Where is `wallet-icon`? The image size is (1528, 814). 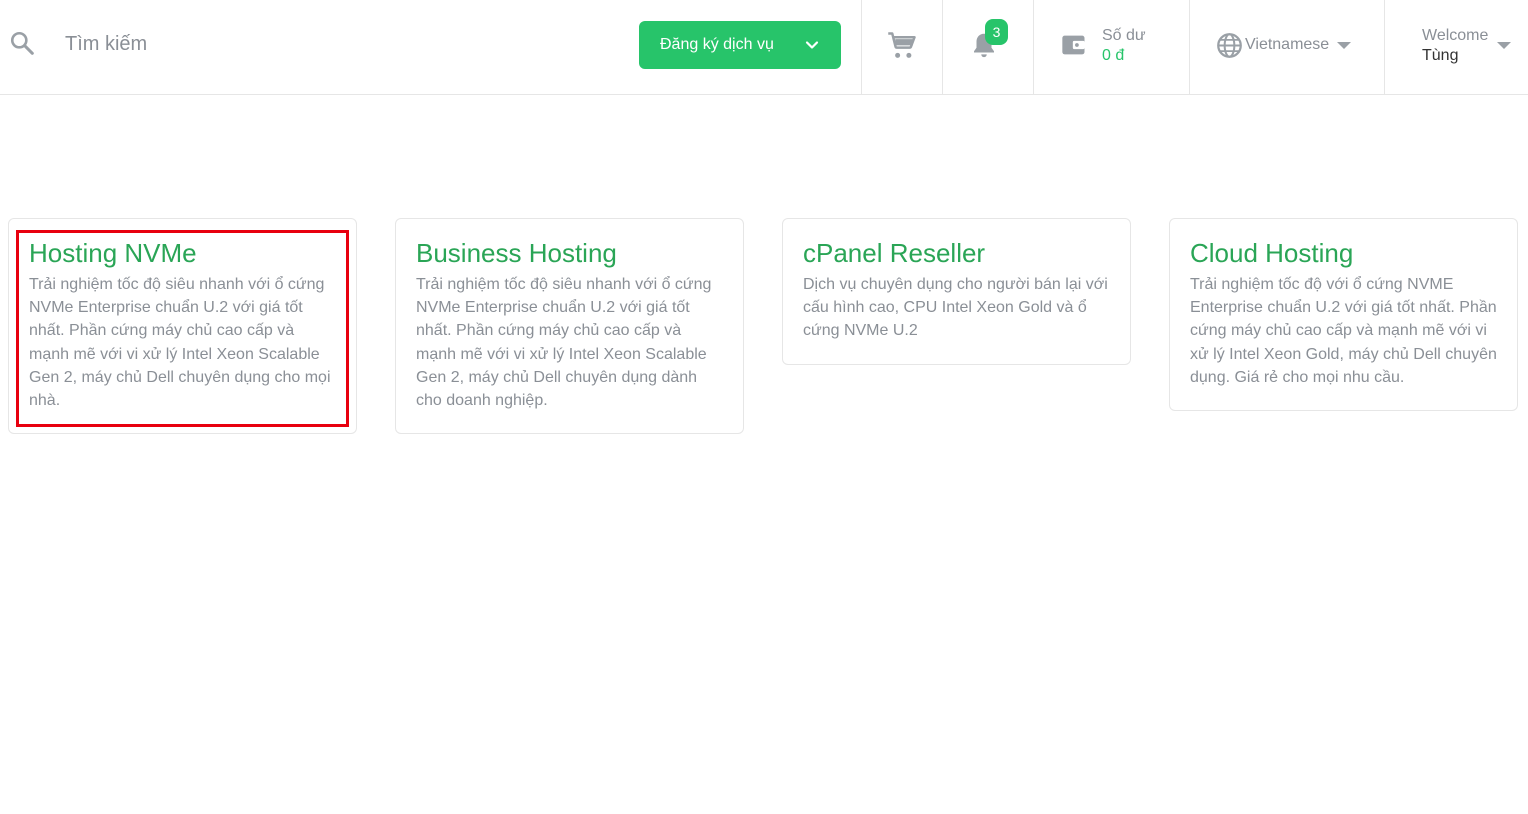 wallet-icon is located at coordinates (1073, 45).